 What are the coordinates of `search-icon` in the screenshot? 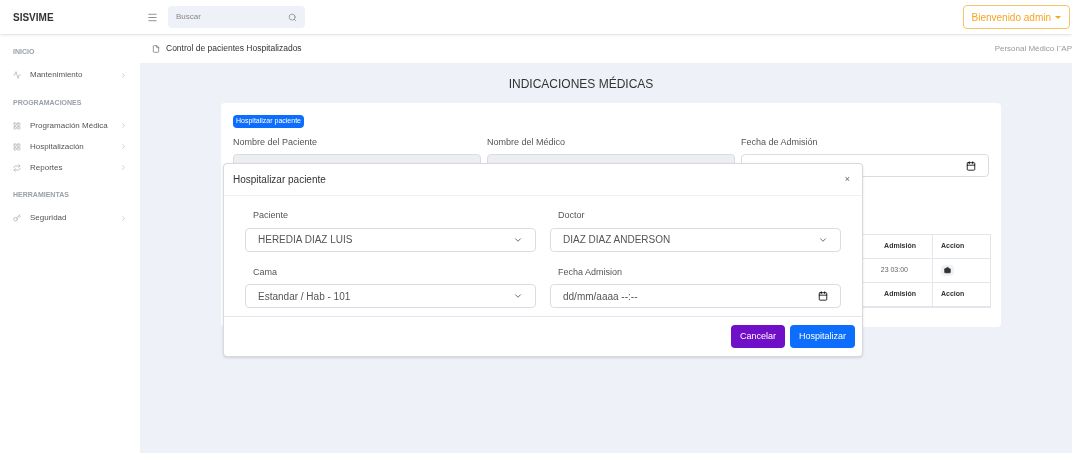 It's located at (292, 17).